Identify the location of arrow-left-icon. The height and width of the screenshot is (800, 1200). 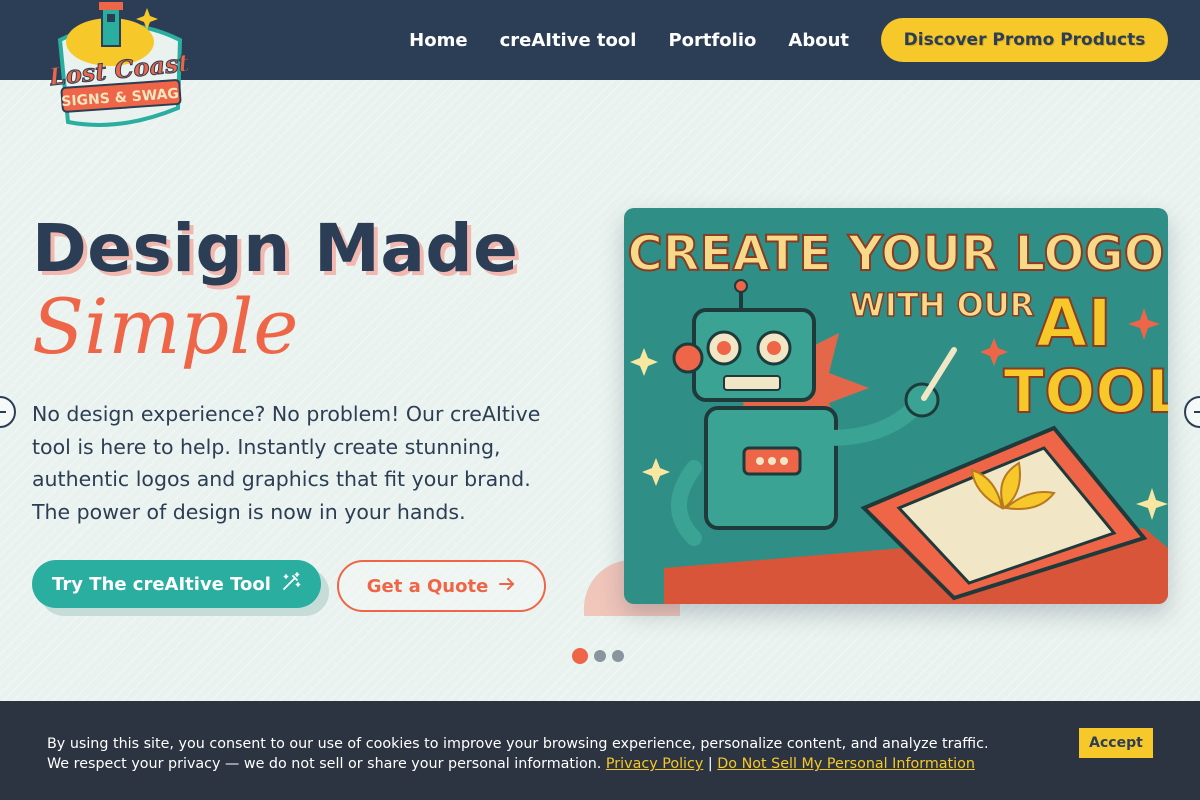
(3, 412).